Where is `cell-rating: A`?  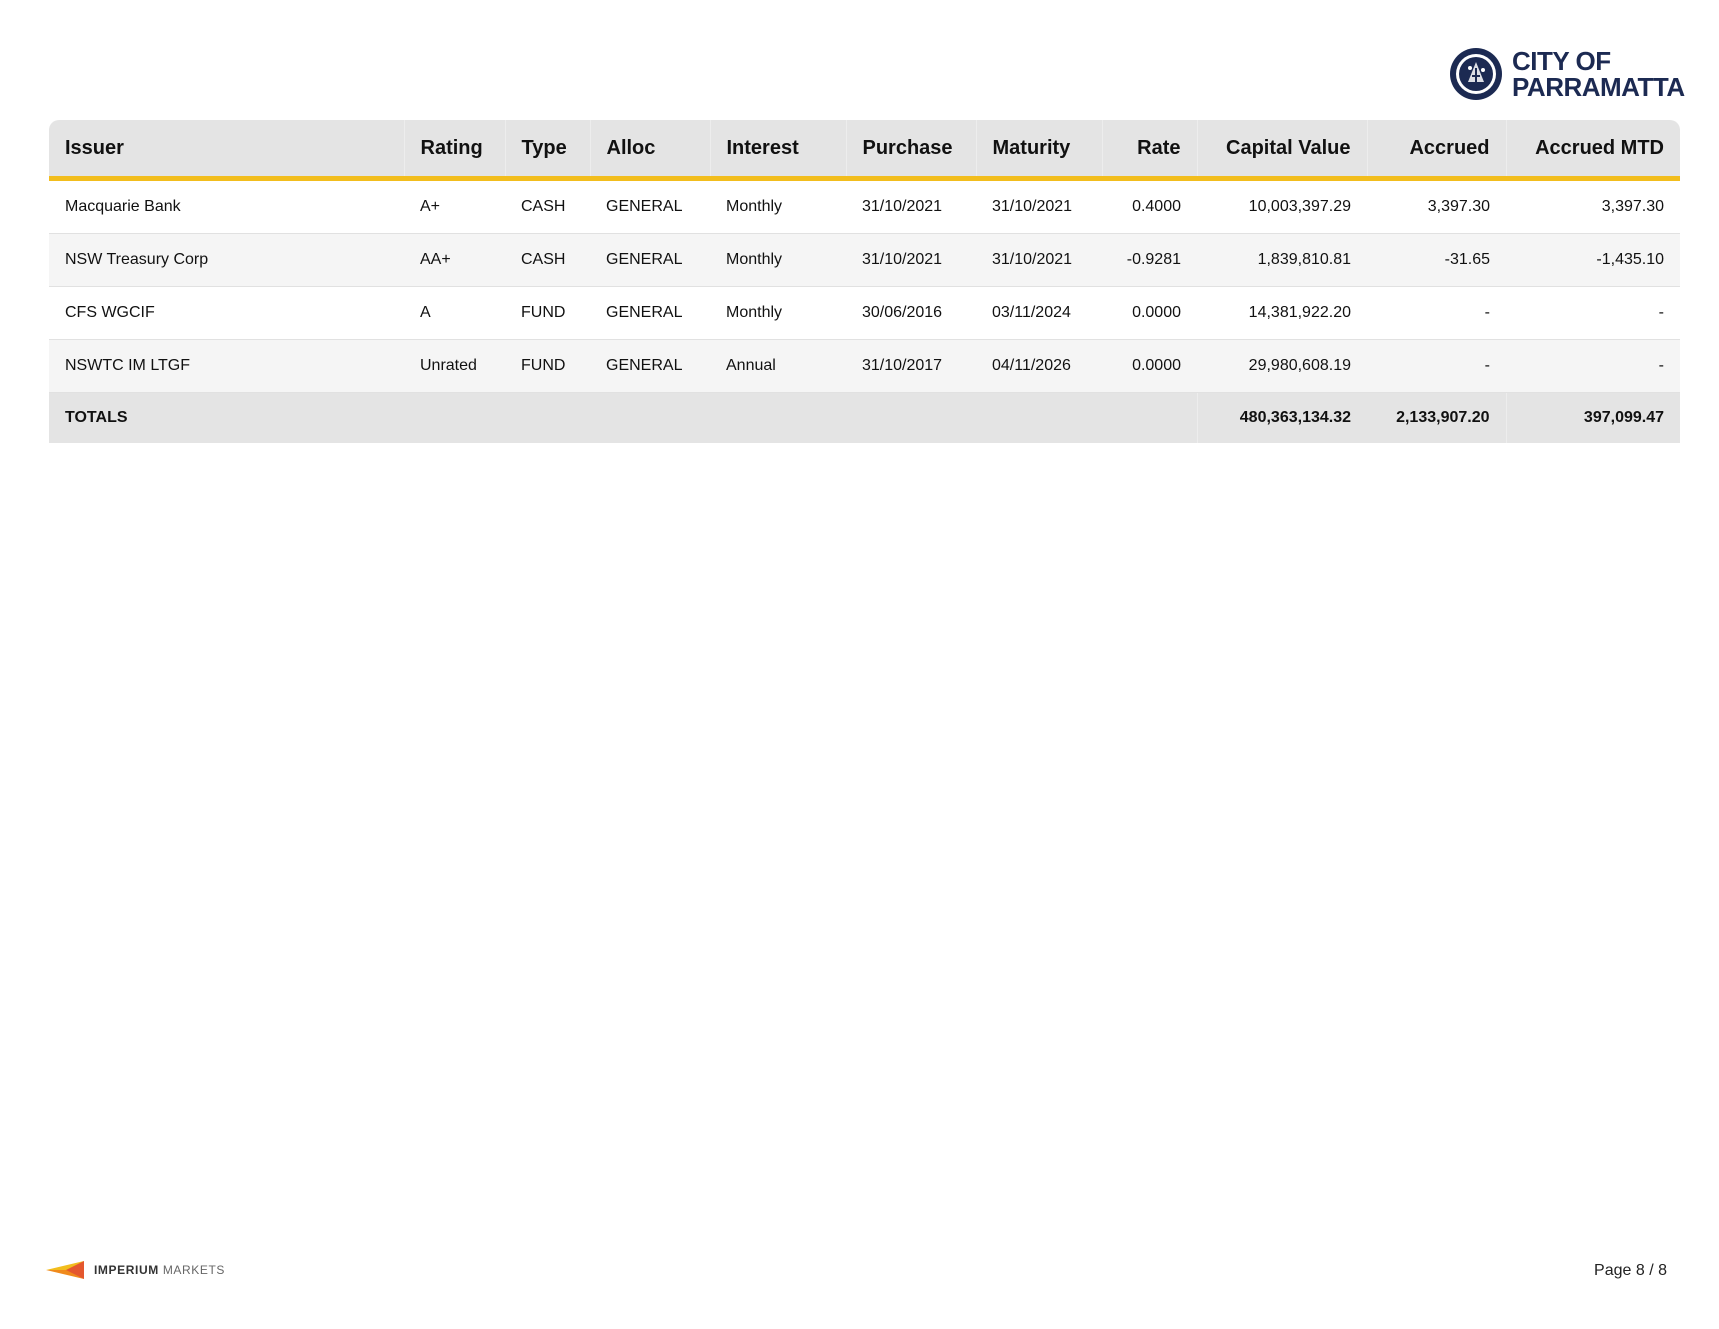
cell-rating: A is located at coordinates (454, 313).